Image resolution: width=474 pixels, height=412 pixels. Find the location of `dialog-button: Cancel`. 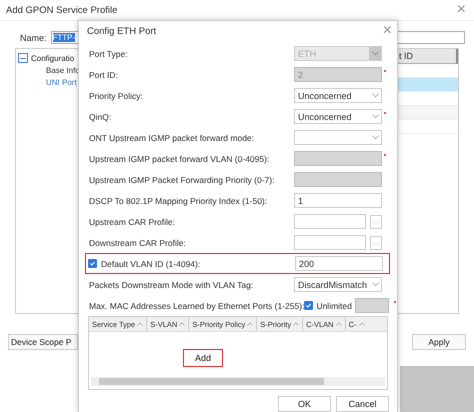

dialog-button: Cancel is located at coordinates (362, 404).